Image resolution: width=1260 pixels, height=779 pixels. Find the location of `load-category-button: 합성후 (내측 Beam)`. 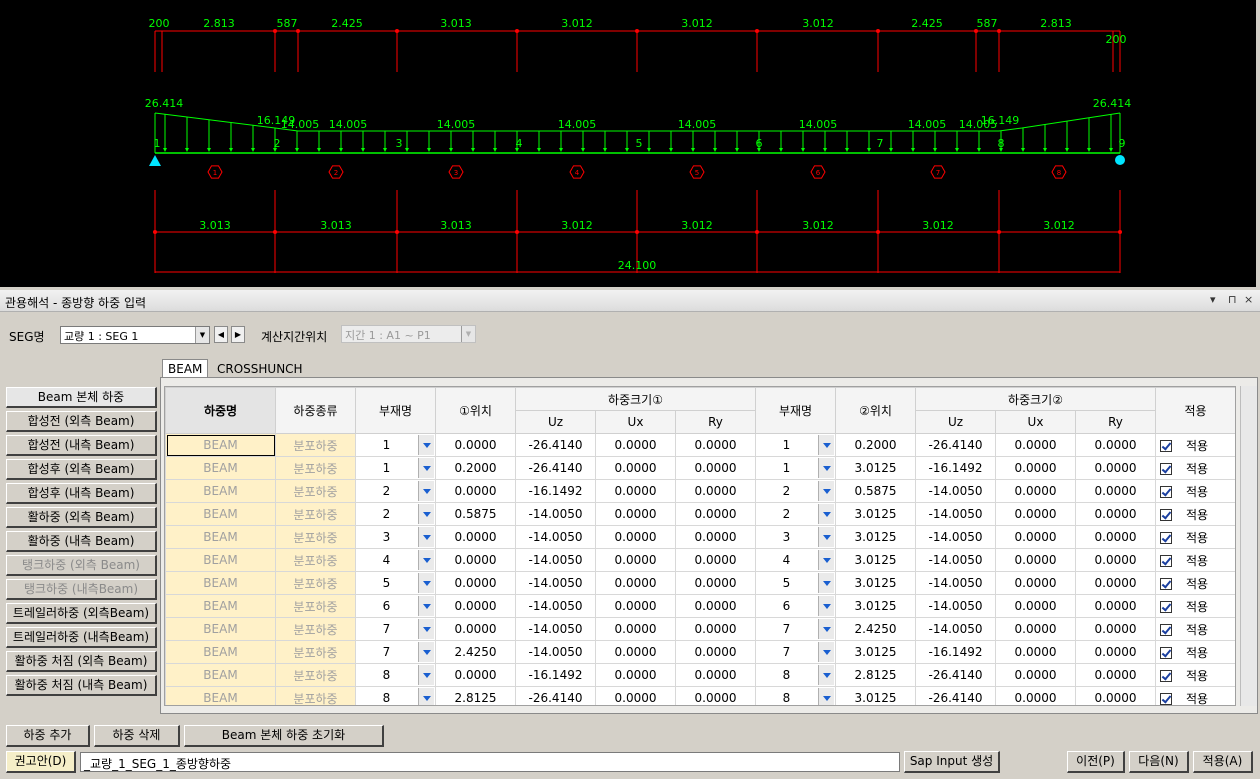

load-category-button: 합성후 (내측 Beam) is located at coordinates (81, 493).